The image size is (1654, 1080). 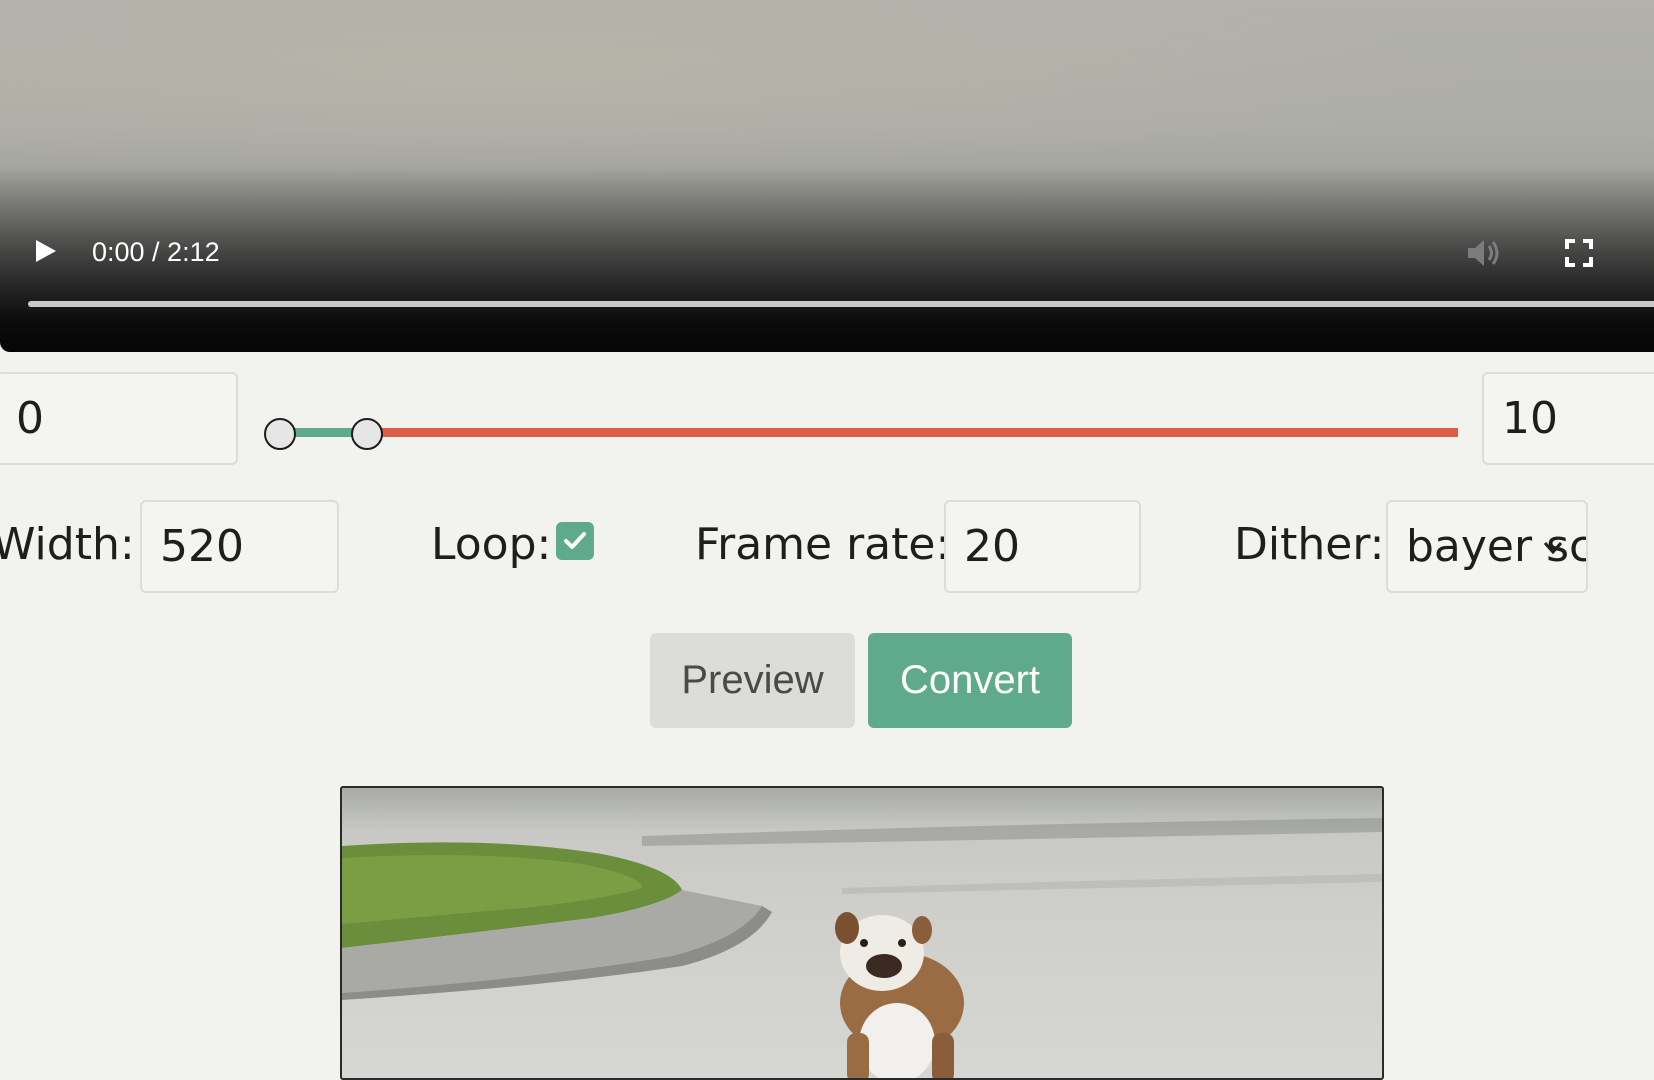 I want to click on dither-select: bayer sc, so click(x=1487, y=546).